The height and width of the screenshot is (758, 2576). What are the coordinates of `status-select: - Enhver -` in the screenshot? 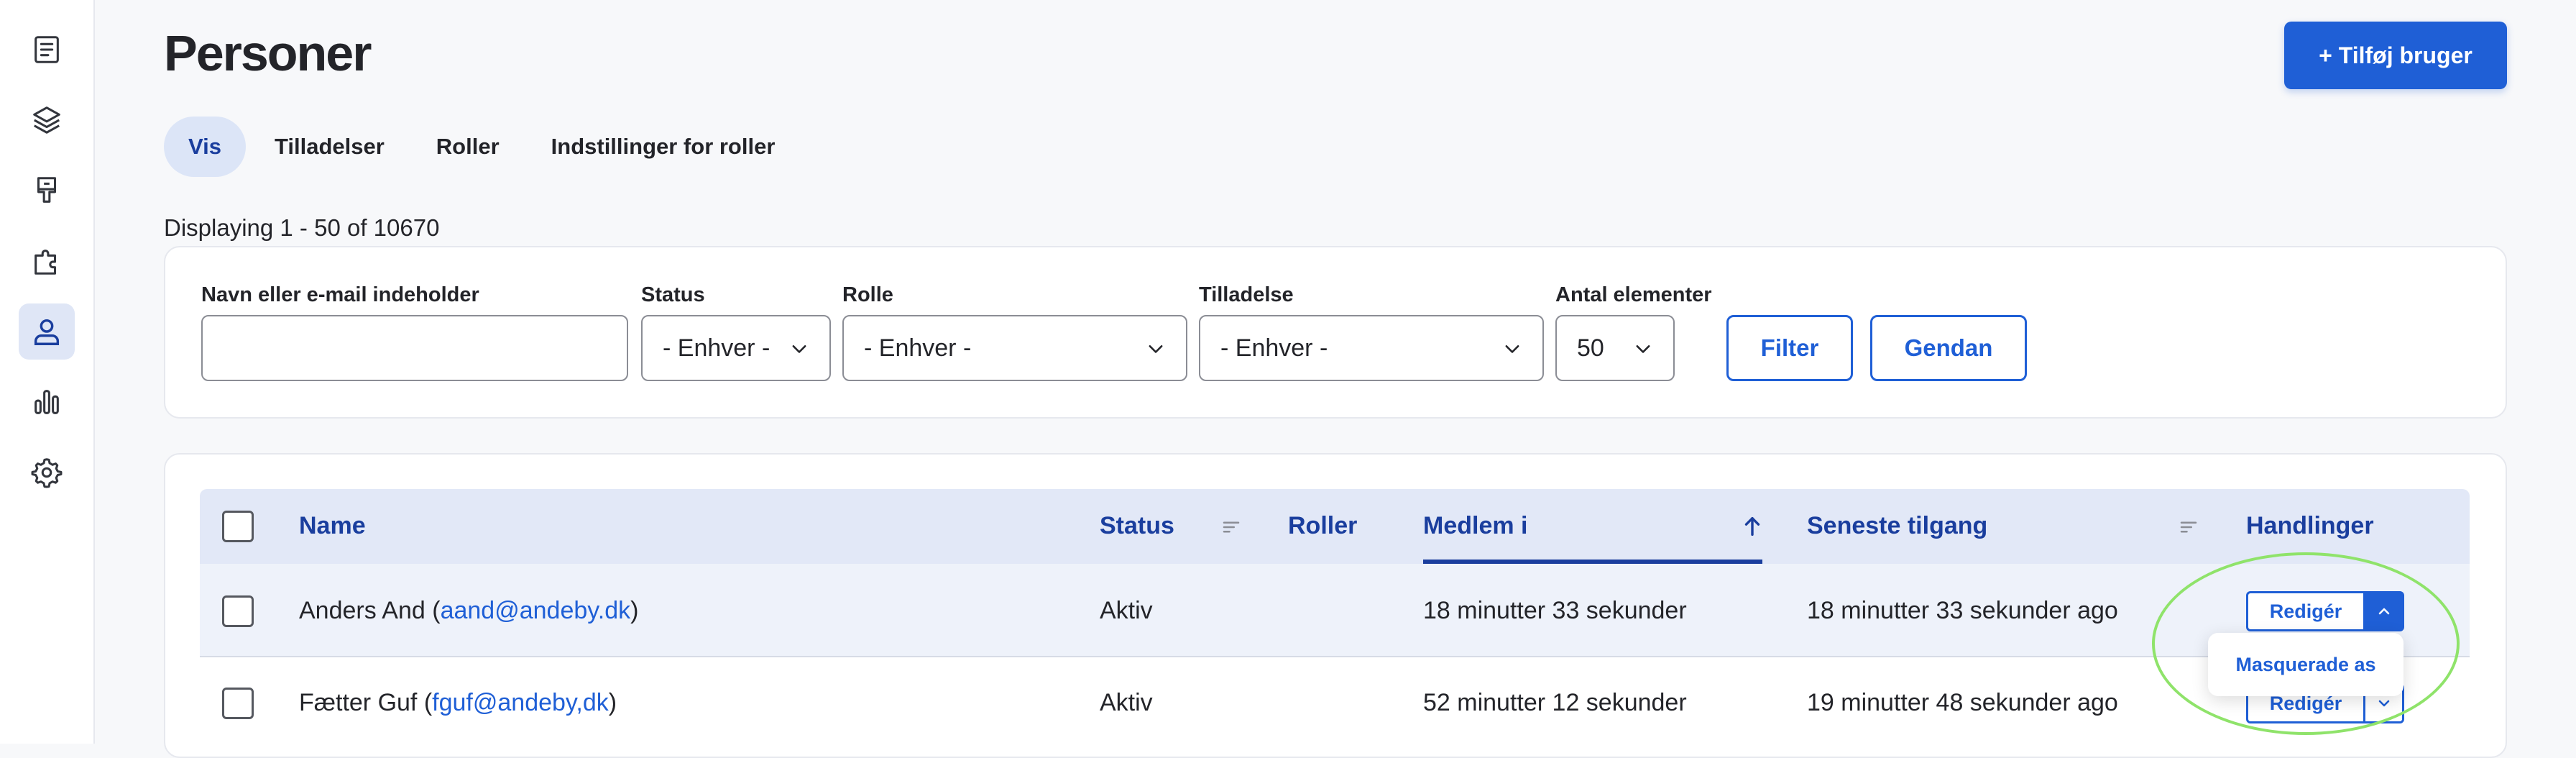 It's located at (736, 348).